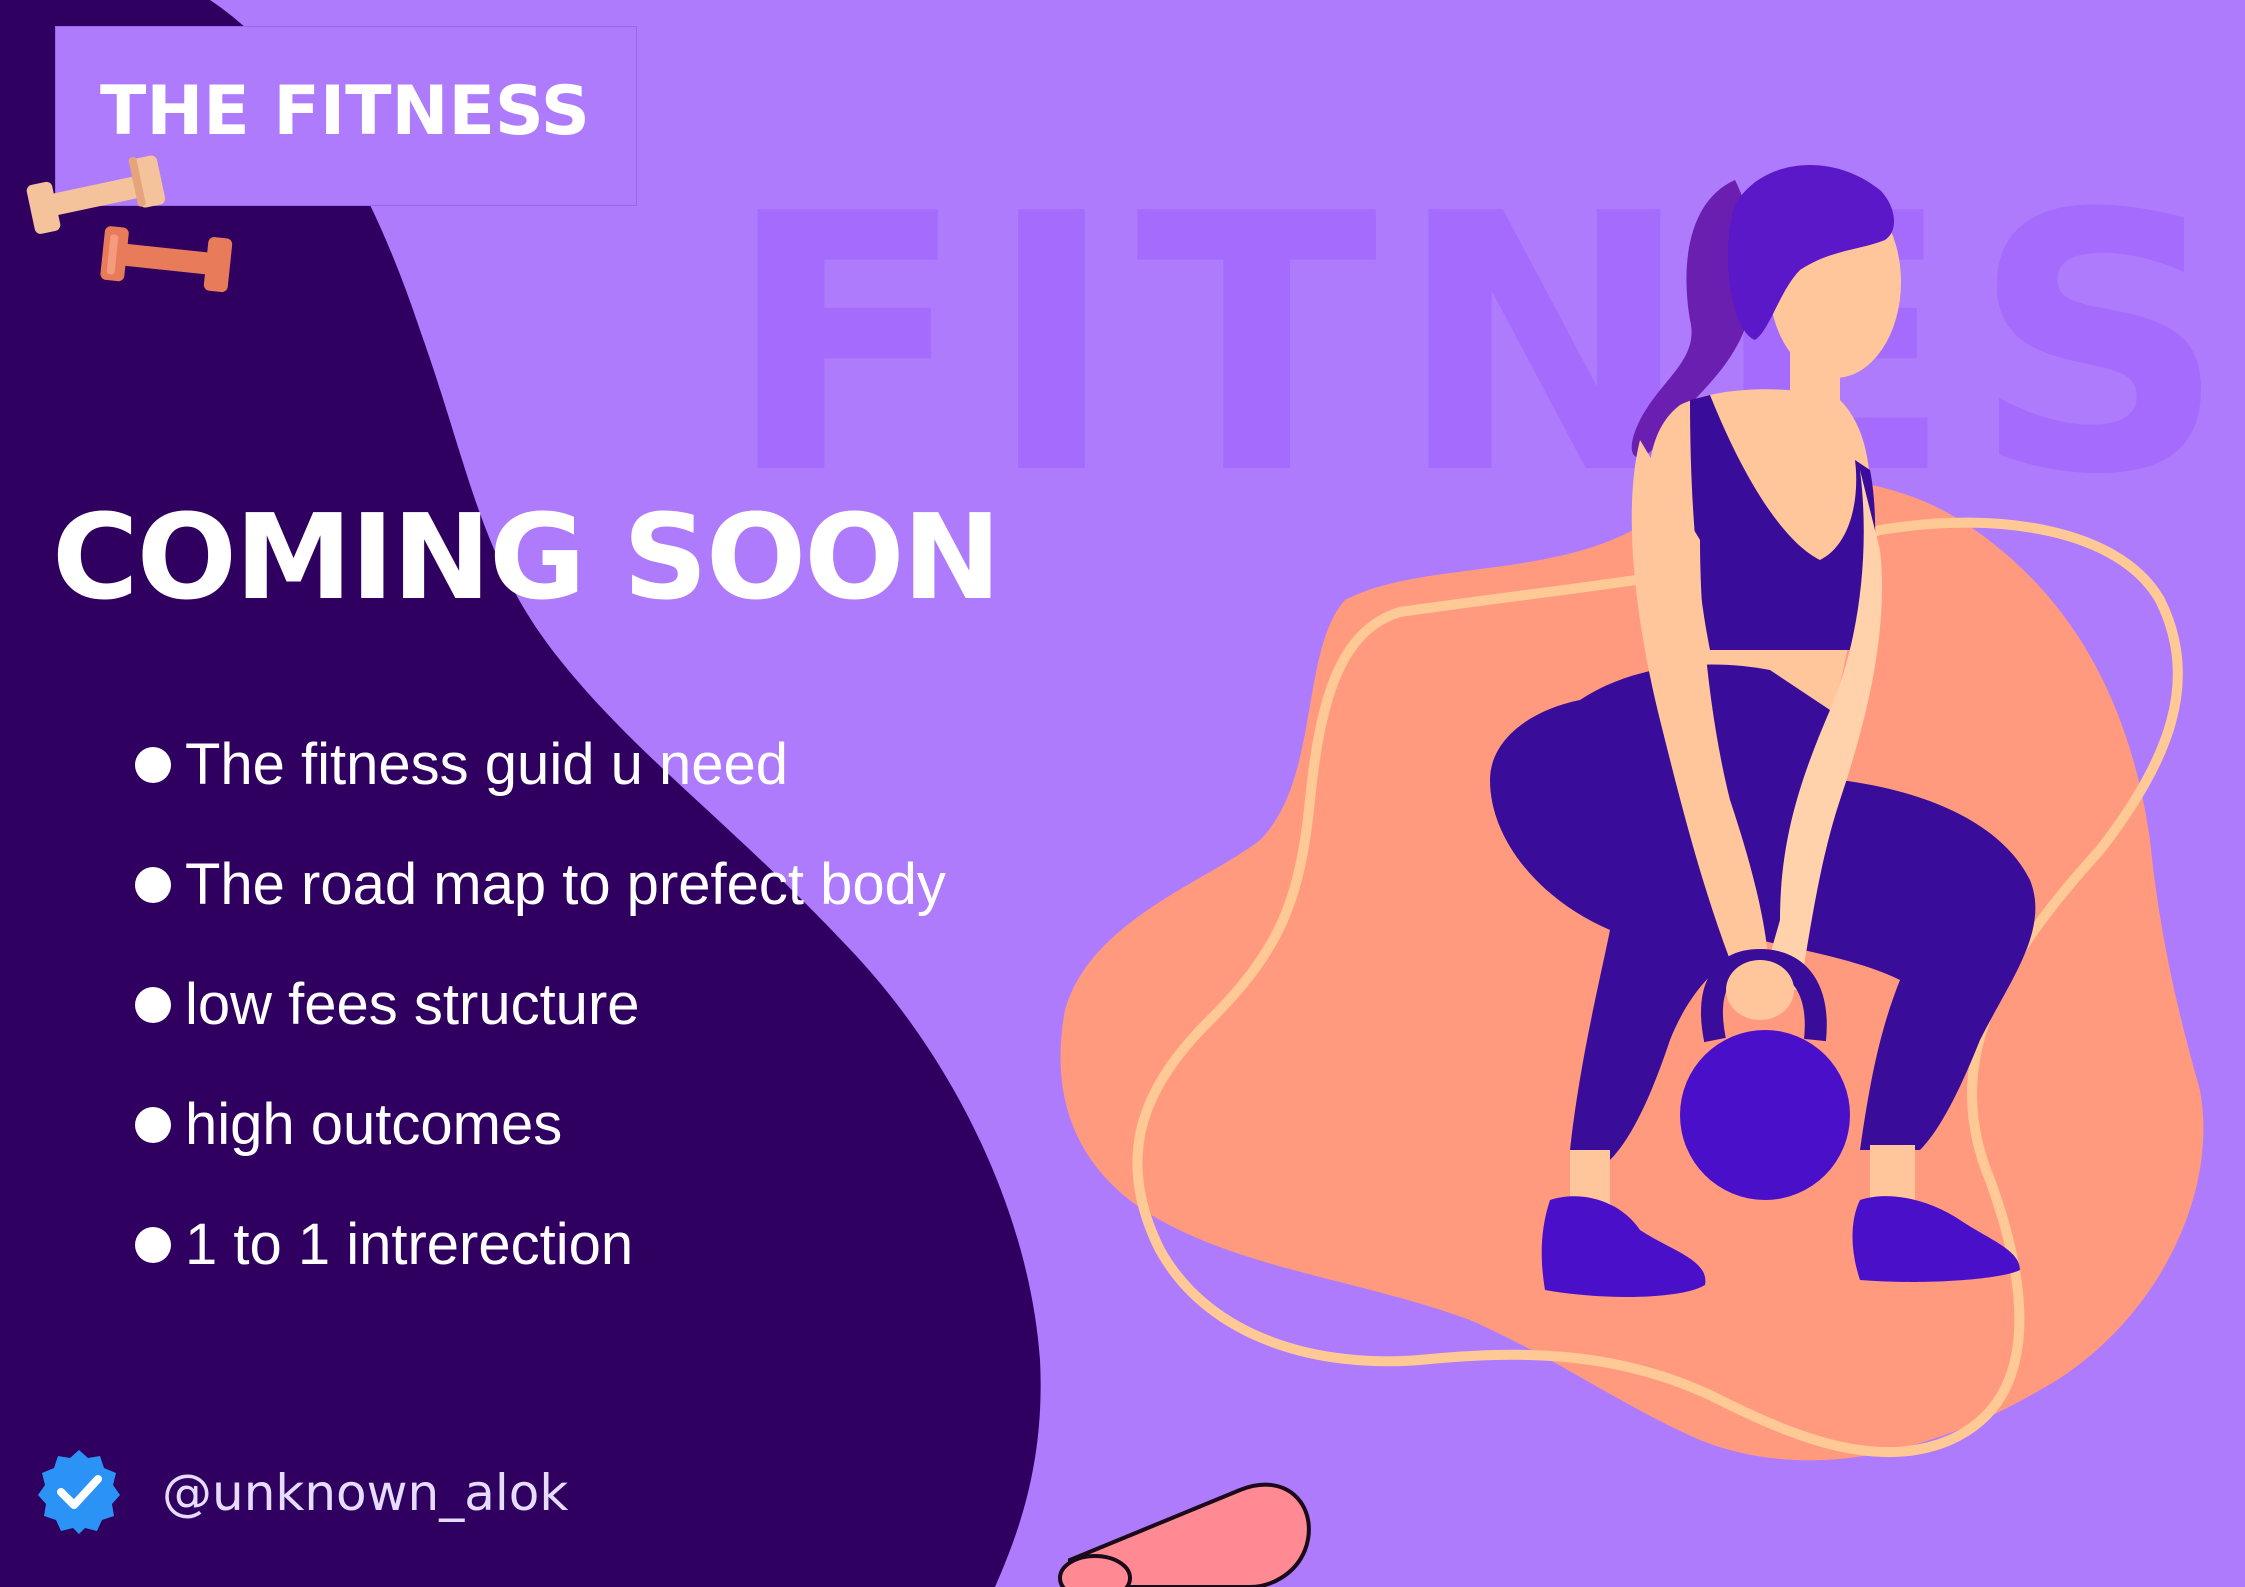 Image resolution: width=2245 pixels, height=1587 pixels. Describe the element at coordinates (79, 1492) in the screenshot. I see `verified-badge-icon` at that location.